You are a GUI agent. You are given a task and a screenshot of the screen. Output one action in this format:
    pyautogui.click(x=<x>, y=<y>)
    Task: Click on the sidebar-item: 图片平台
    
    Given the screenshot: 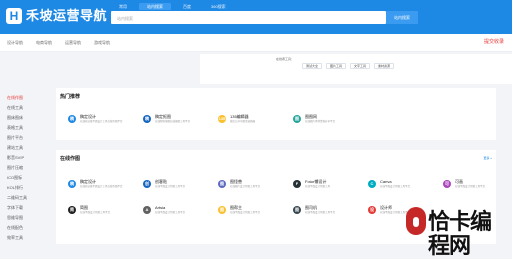 What is the action you would take?
    pyautogui.click(x=15, y=137)
    